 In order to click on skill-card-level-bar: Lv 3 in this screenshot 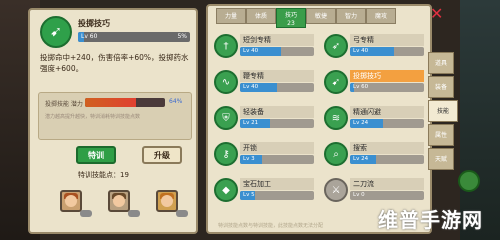, I will do `click(277, 159)`.